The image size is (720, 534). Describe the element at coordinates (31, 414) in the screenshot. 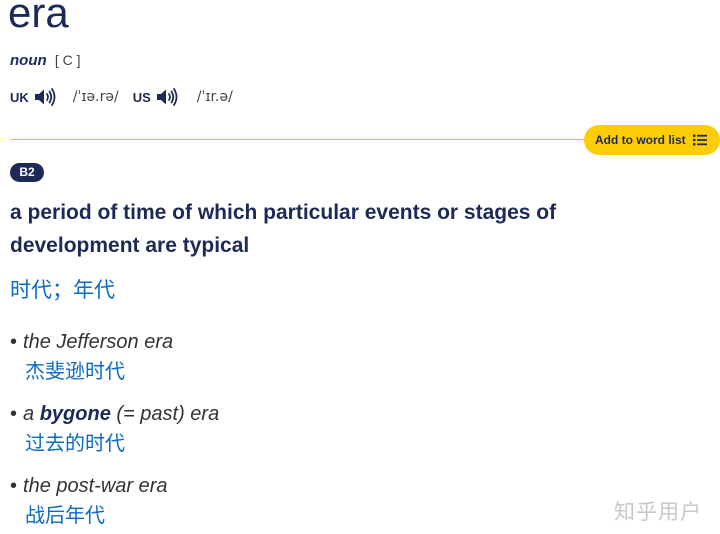

I see `example-text-pre: a` at that location.